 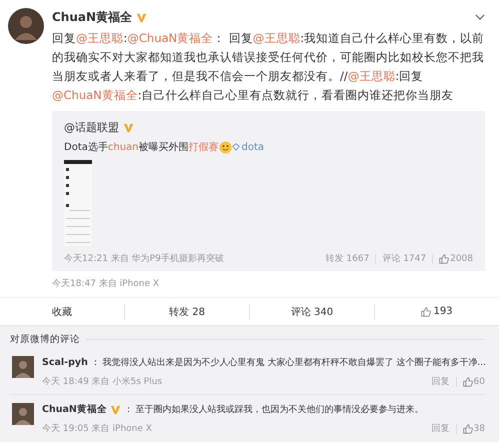 What do you see at coordinates (65, 362) in the screenshot?
I see `commenter-name: Scal-pyh` at bounding box center [65, 362].